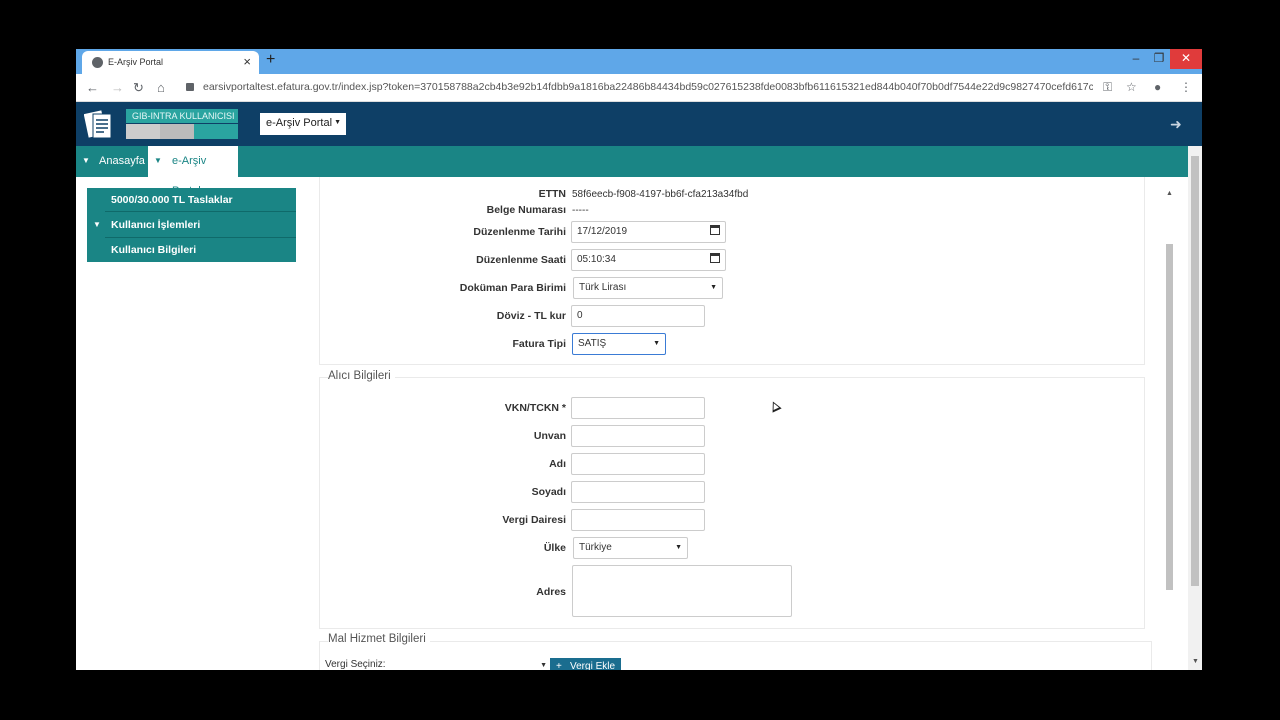 This screenshot has height=720, width=1280. Describe the element at coordinates (1195, 661) in the screenshot. I see `scroll-down-icon: ▼` at that location.